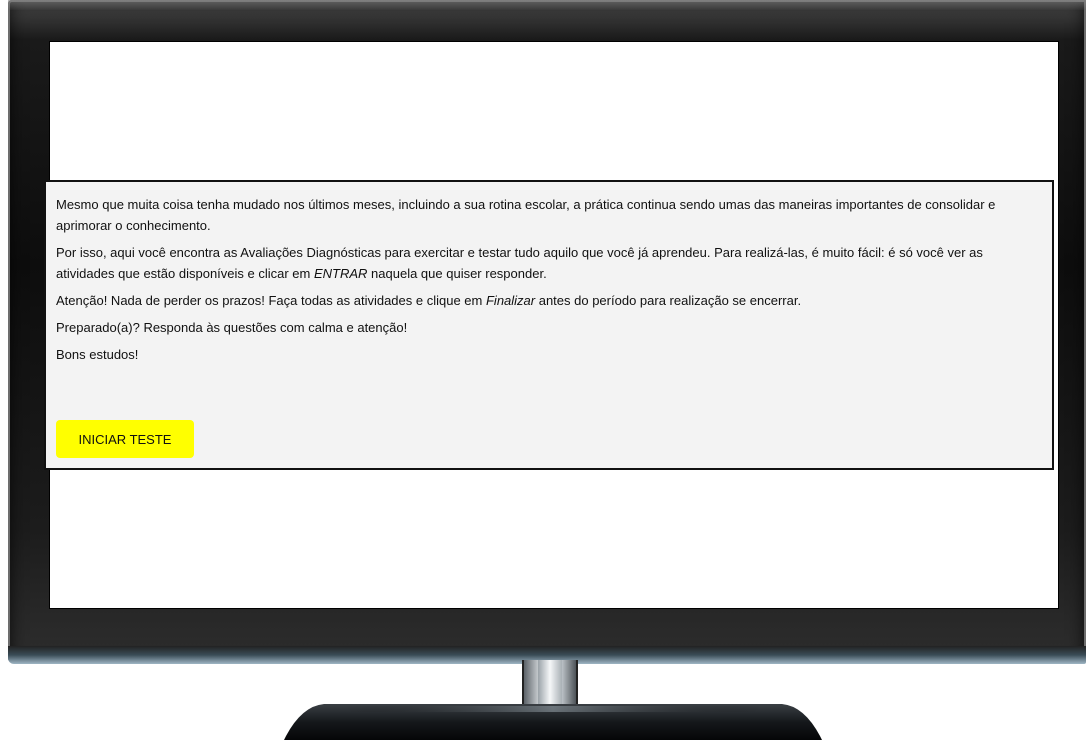 The width and height of the screenshot is (1086, 748). What do you see at coordinates (510, 300) in the screenshot?
I see `finalizar-emphasis: Finalizar` at bounding box center [510, 300].